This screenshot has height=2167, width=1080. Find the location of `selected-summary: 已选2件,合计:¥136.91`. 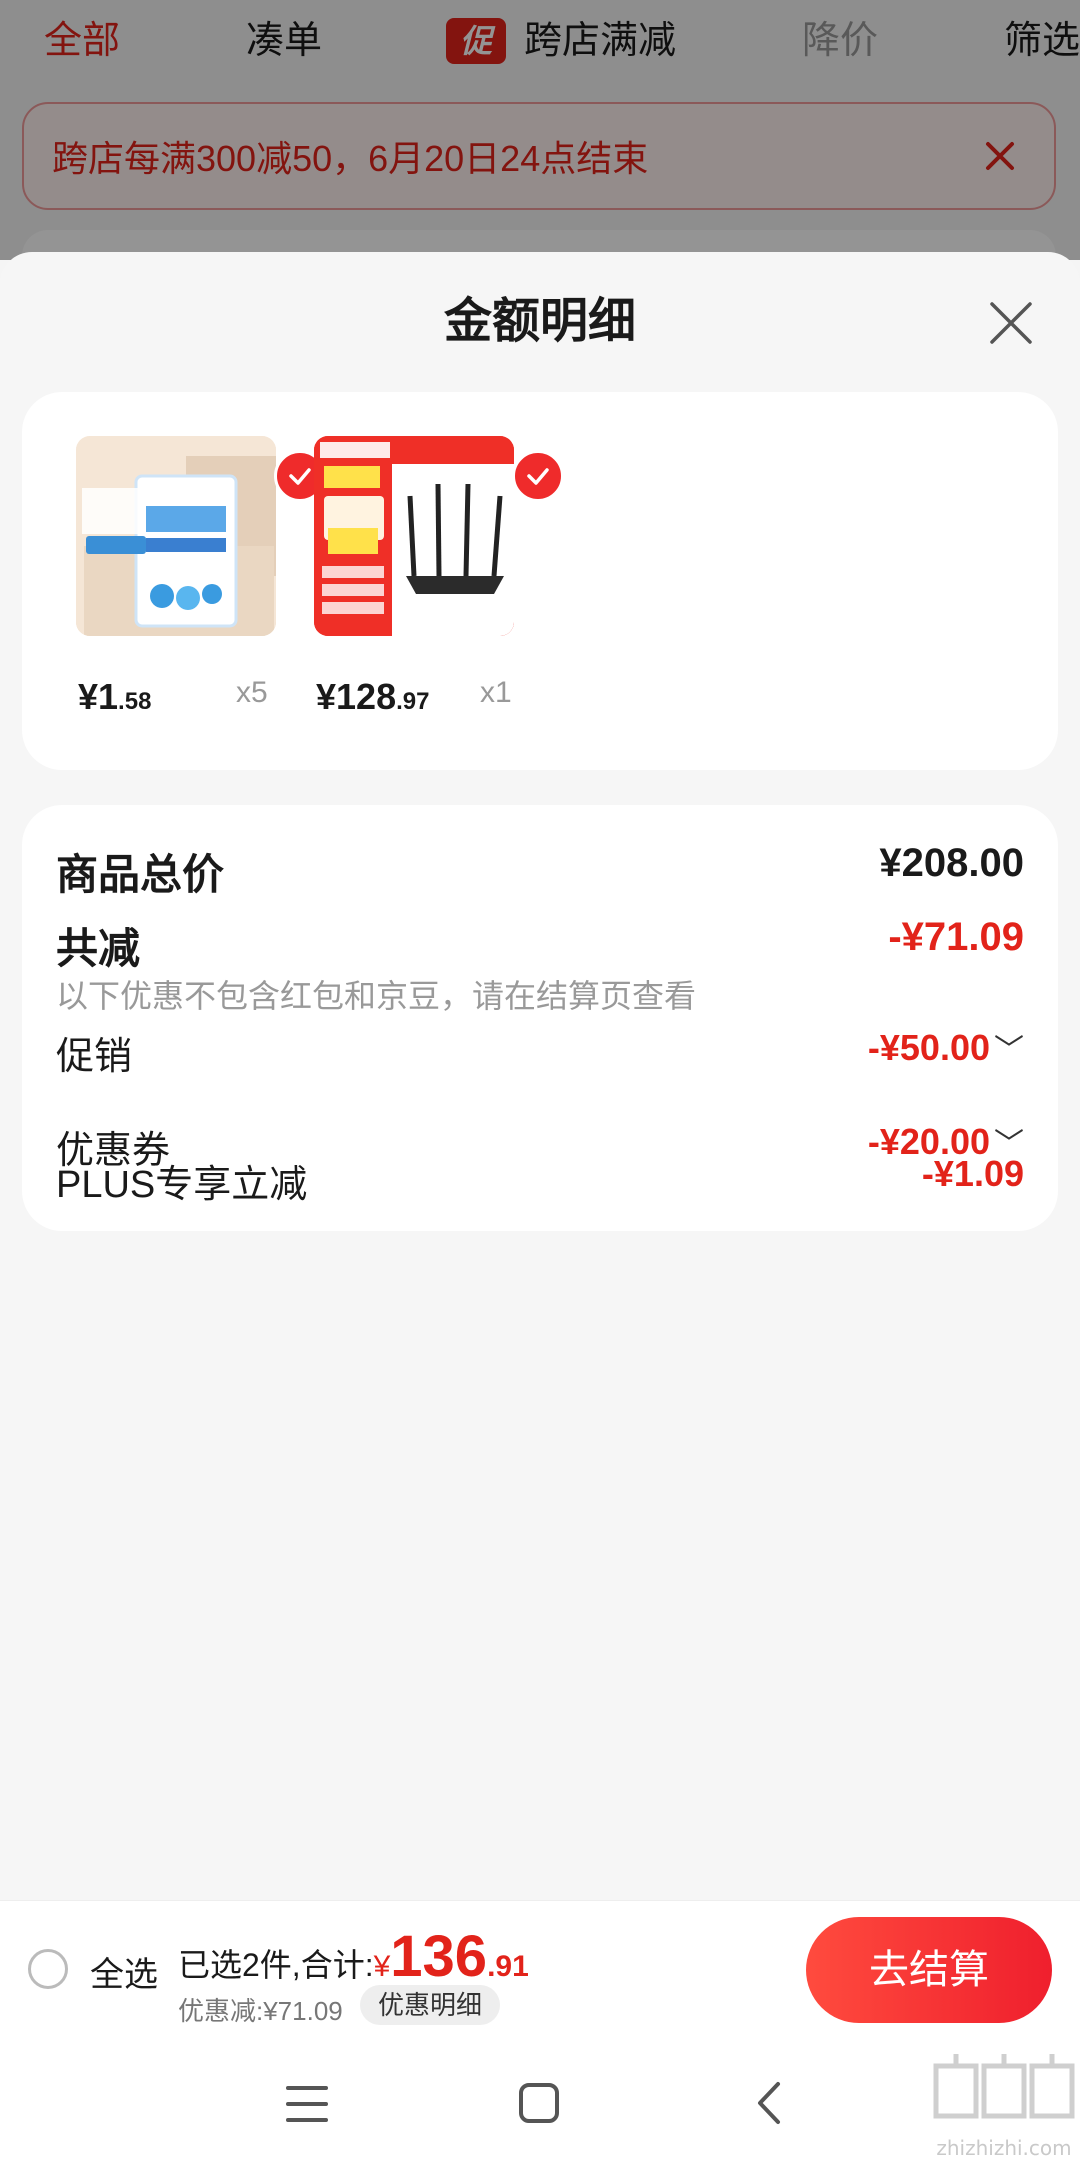

selected-summary: 已选2件,合计:¥136.91 is located at coordinates (353, 1956).